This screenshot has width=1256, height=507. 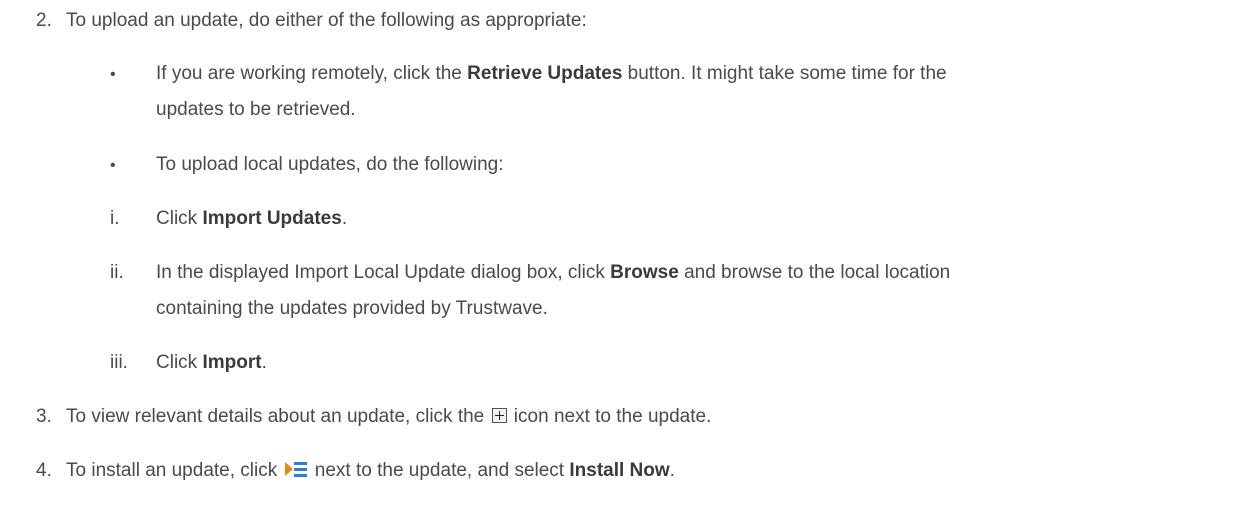 I want to click on substep-i-text: Click Import Updates., so click(x=252, y=218).